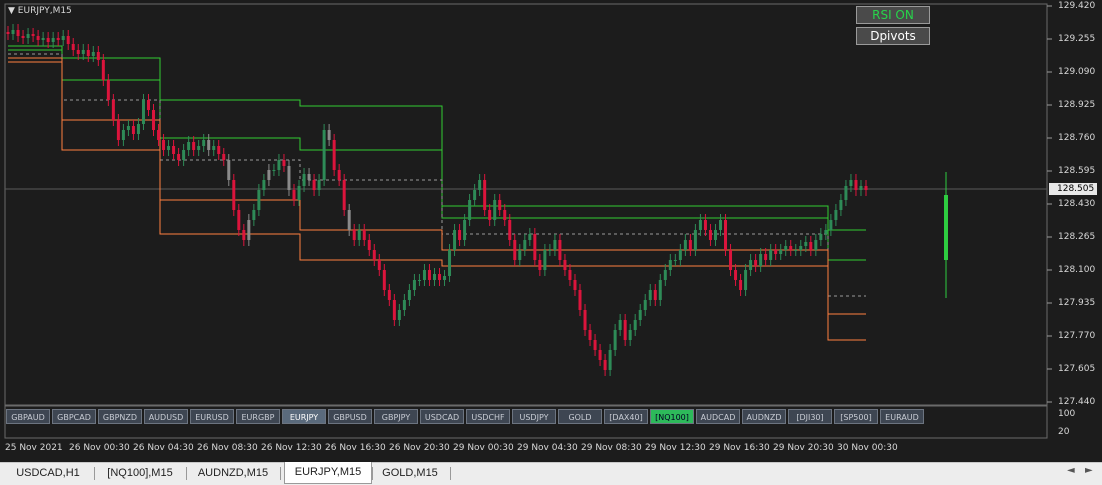 This screenshot has width=1102, height=485. I want to click on symbol-button-nq100: [NQ100], so click(672, 416).